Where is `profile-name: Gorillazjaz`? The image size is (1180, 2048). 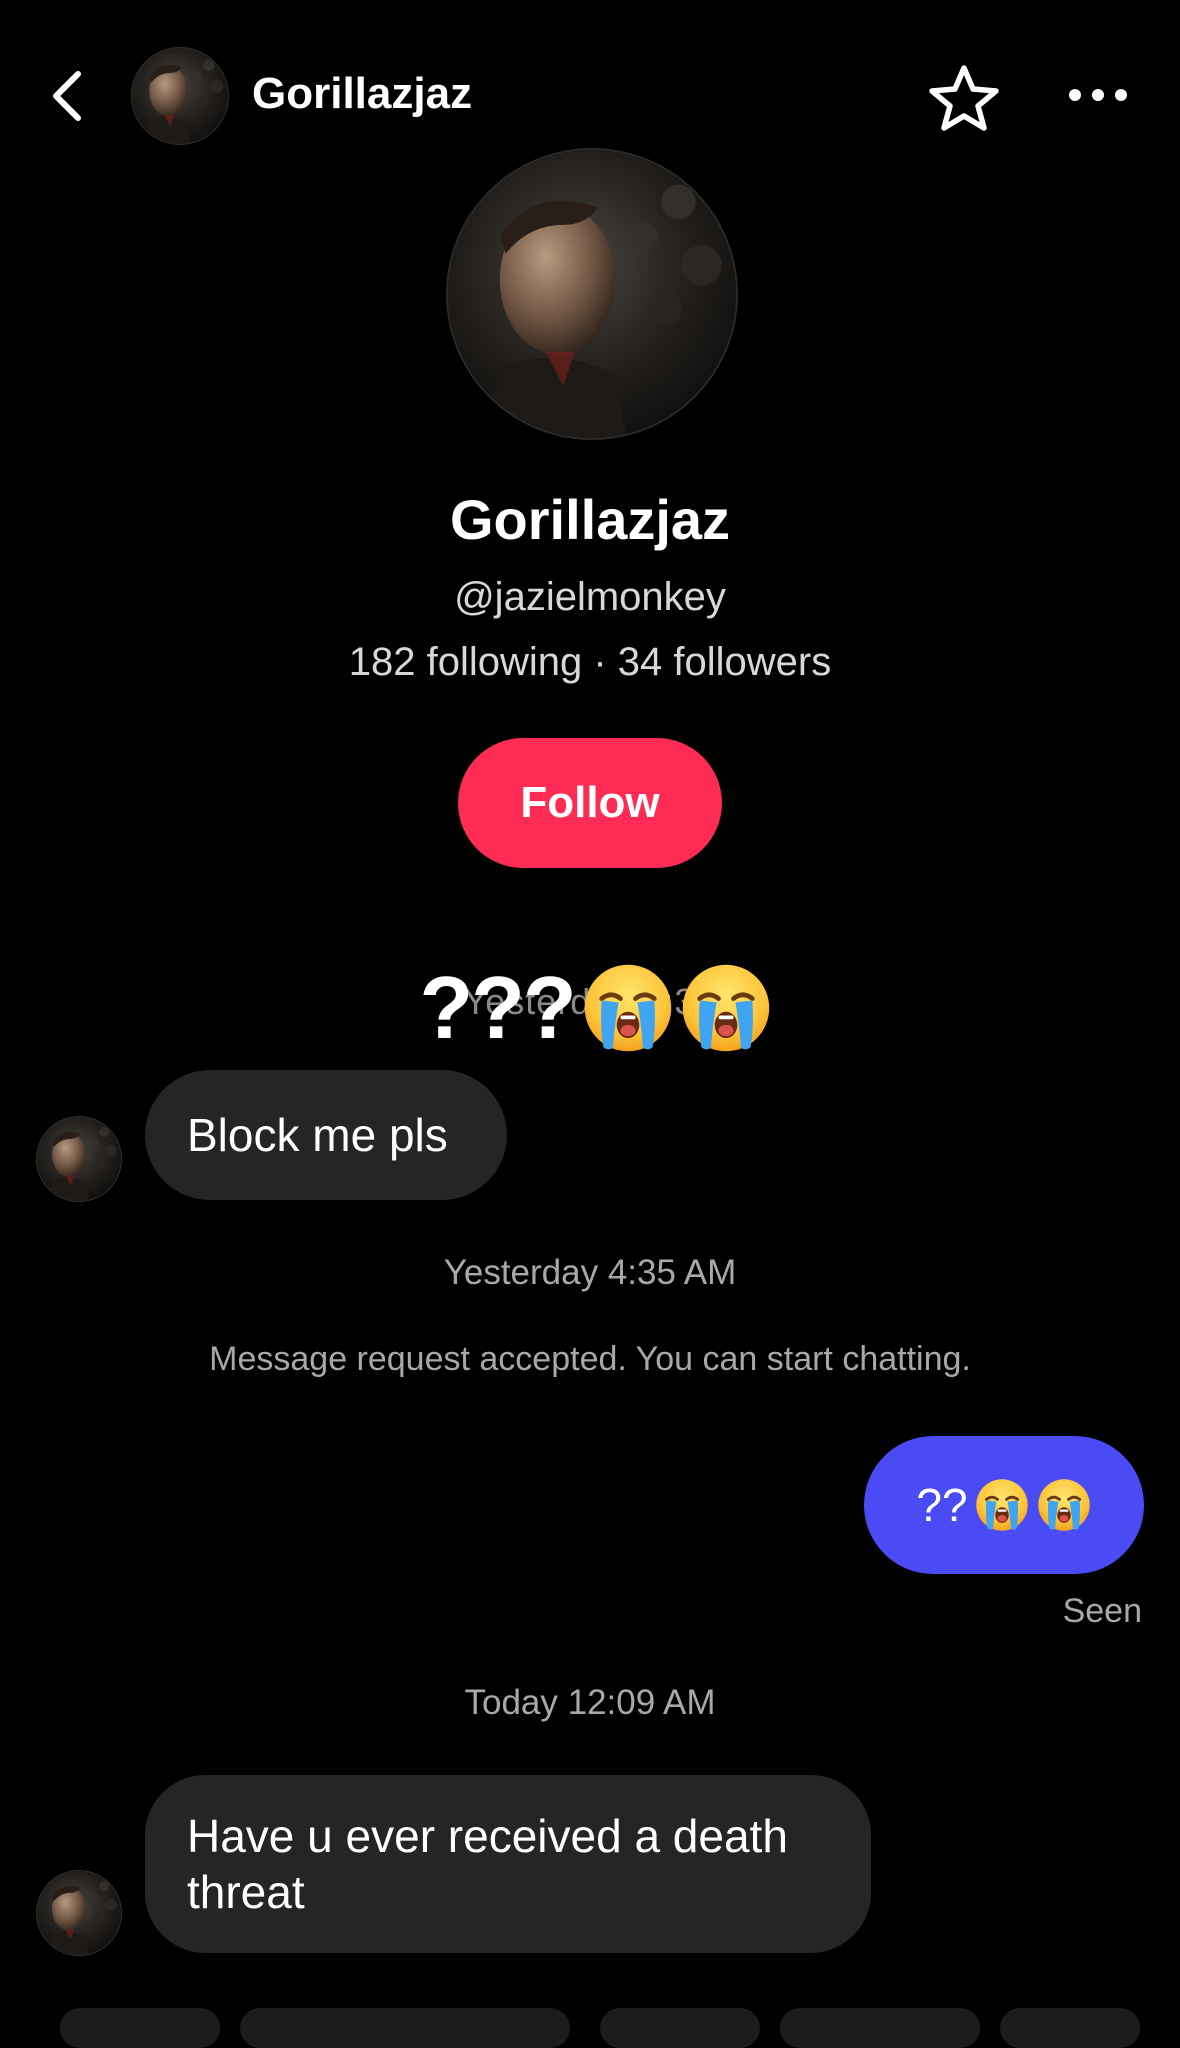
profile-name: Gorillazjaz is located at coordinates (590, 519).